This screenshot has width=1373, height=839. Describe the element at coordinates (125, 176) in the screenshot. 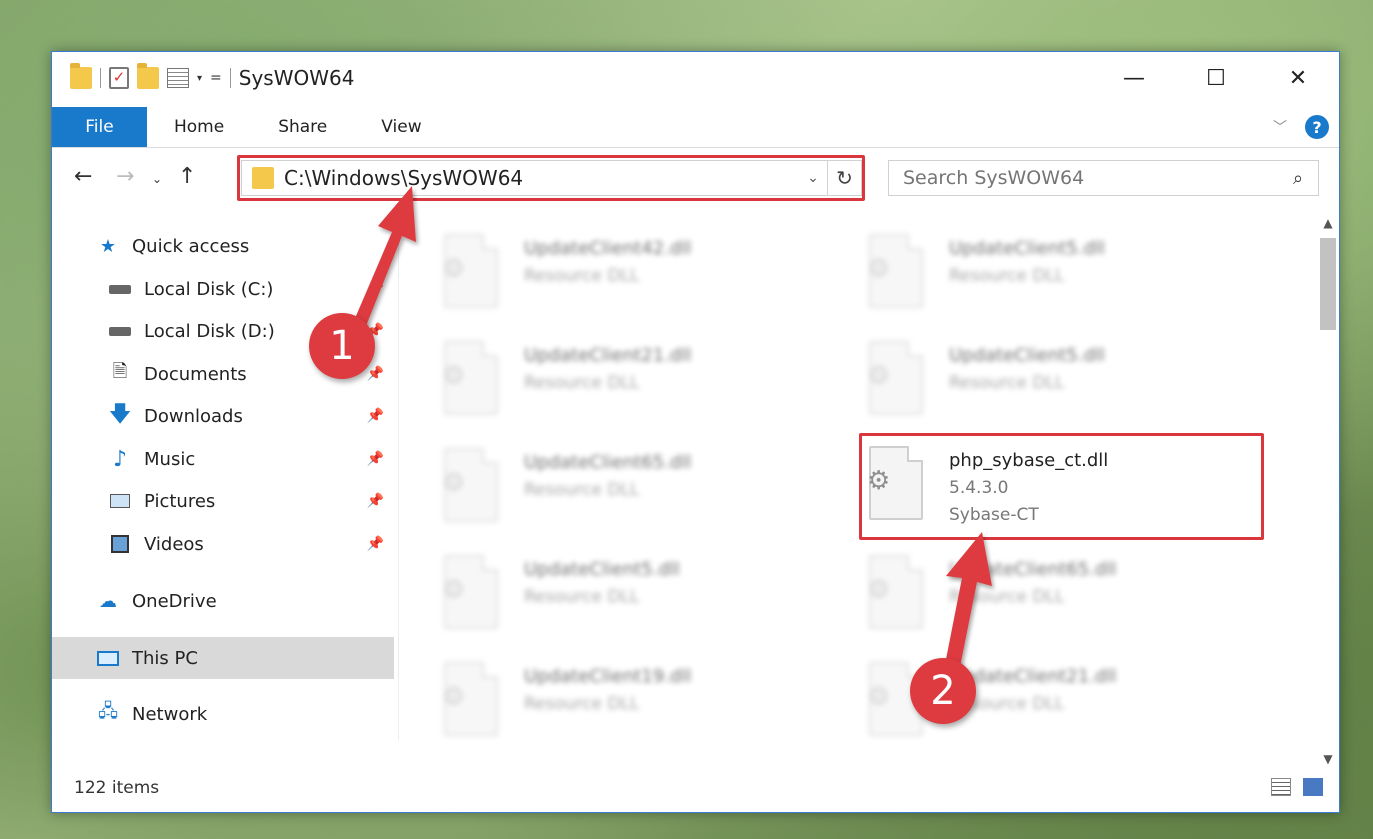

I see `forward-arrow-icon: →` at that location.